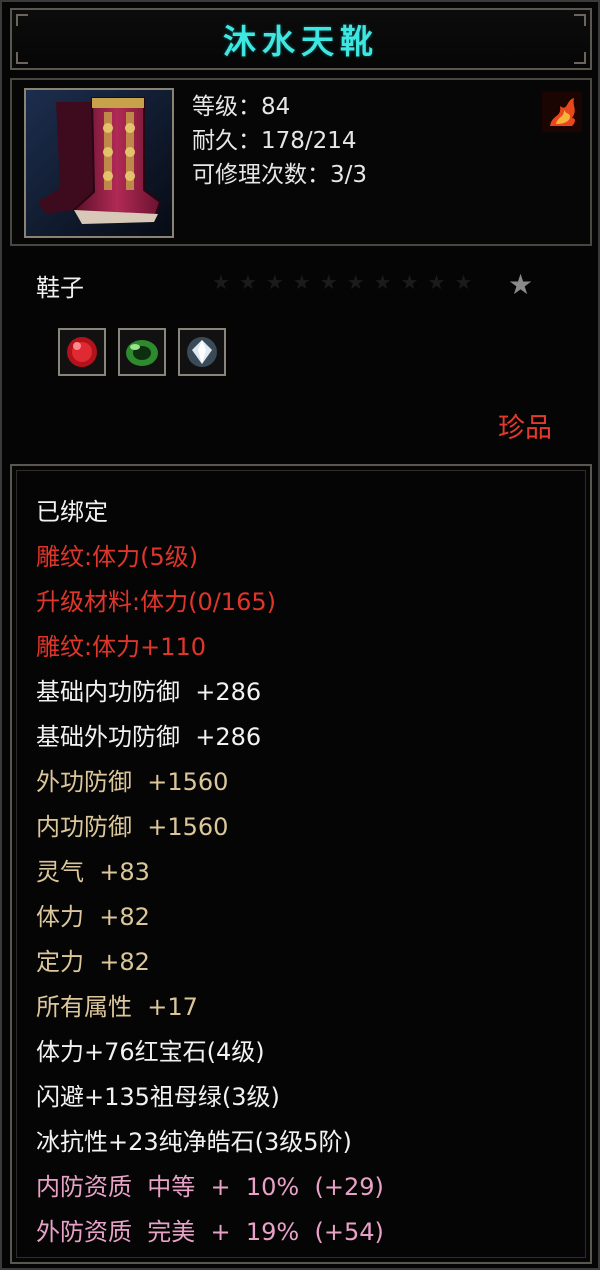 This screenshot has height=1270, width=600. What do you see at coordinates (132, 782) in the screenshot?
I see `attribute-line: 外功防御 +1560` at bounding box center [132, 782].